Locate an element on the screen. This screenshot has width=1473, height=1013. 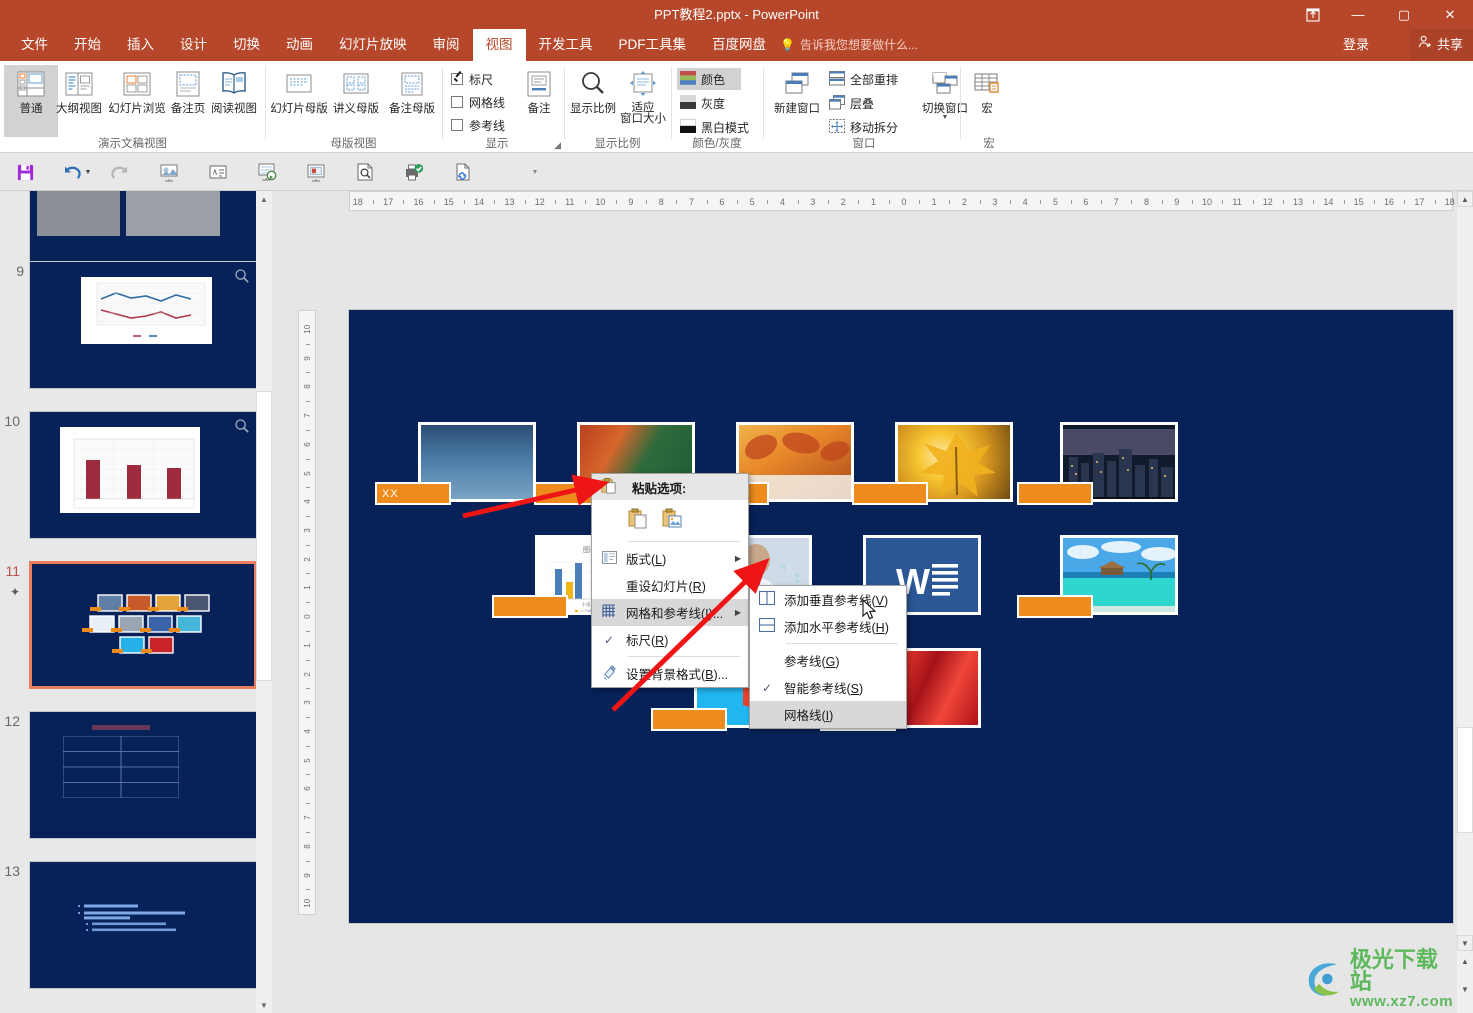
layout-icon is located at coordinates (609, 558).